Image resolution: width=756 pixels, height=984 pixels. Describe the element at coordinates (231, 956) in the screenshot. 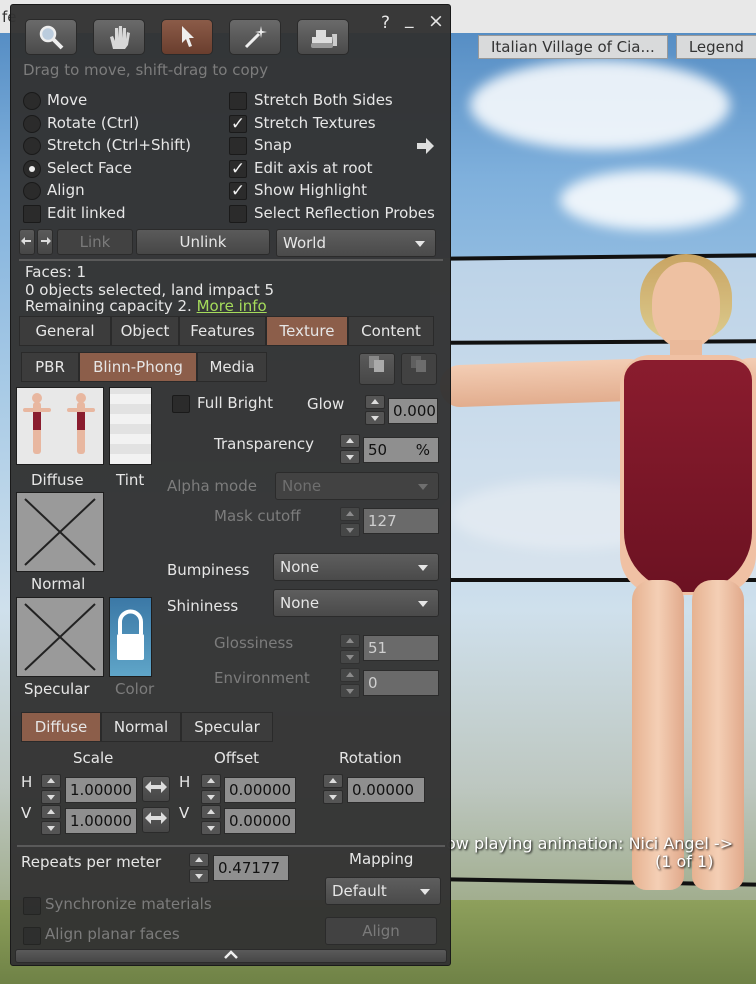

I see `collapse-panel-button` at that location.